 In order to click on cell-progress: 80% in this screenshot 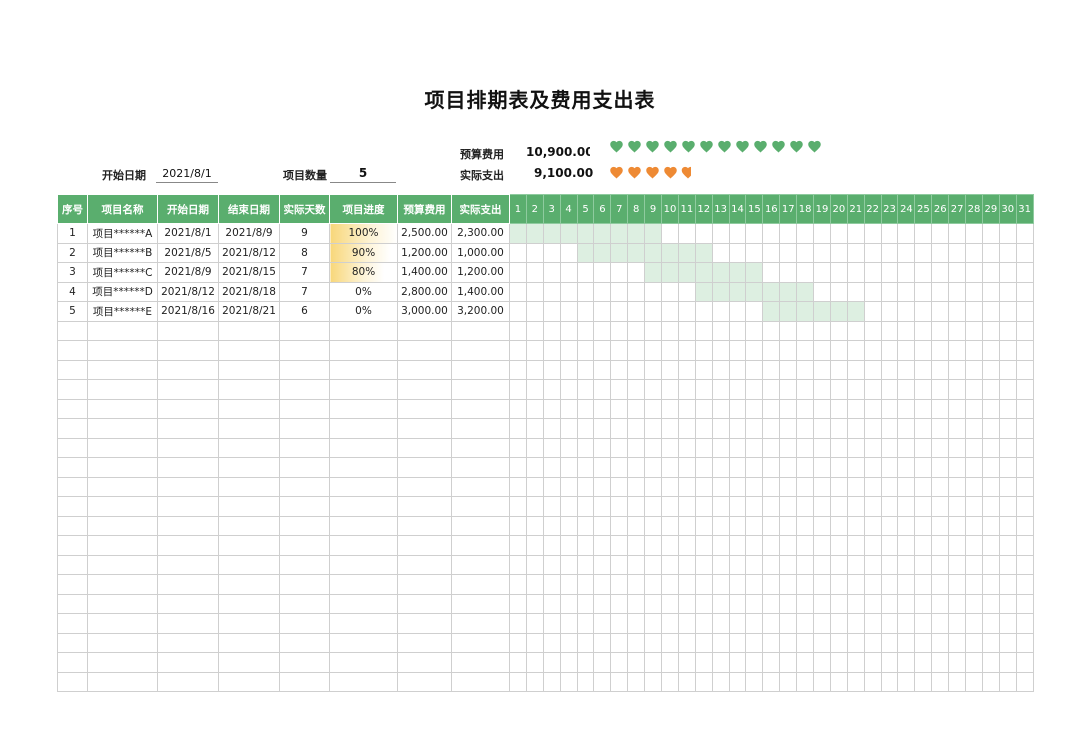, I will do `click(363, 272)`.